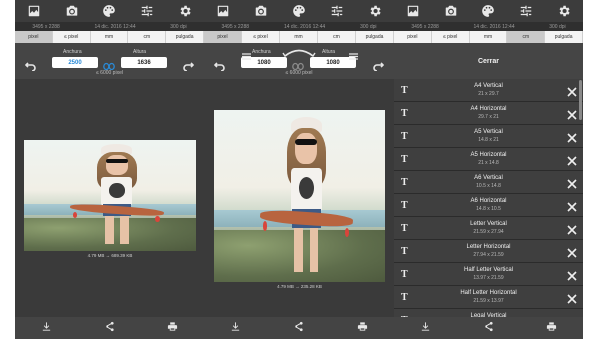 This screenshot has height=339, width=601. Describe the element at coordinates (488, 109) in the screenshot. I see `preset-name: A4 Horizontal` at that location.